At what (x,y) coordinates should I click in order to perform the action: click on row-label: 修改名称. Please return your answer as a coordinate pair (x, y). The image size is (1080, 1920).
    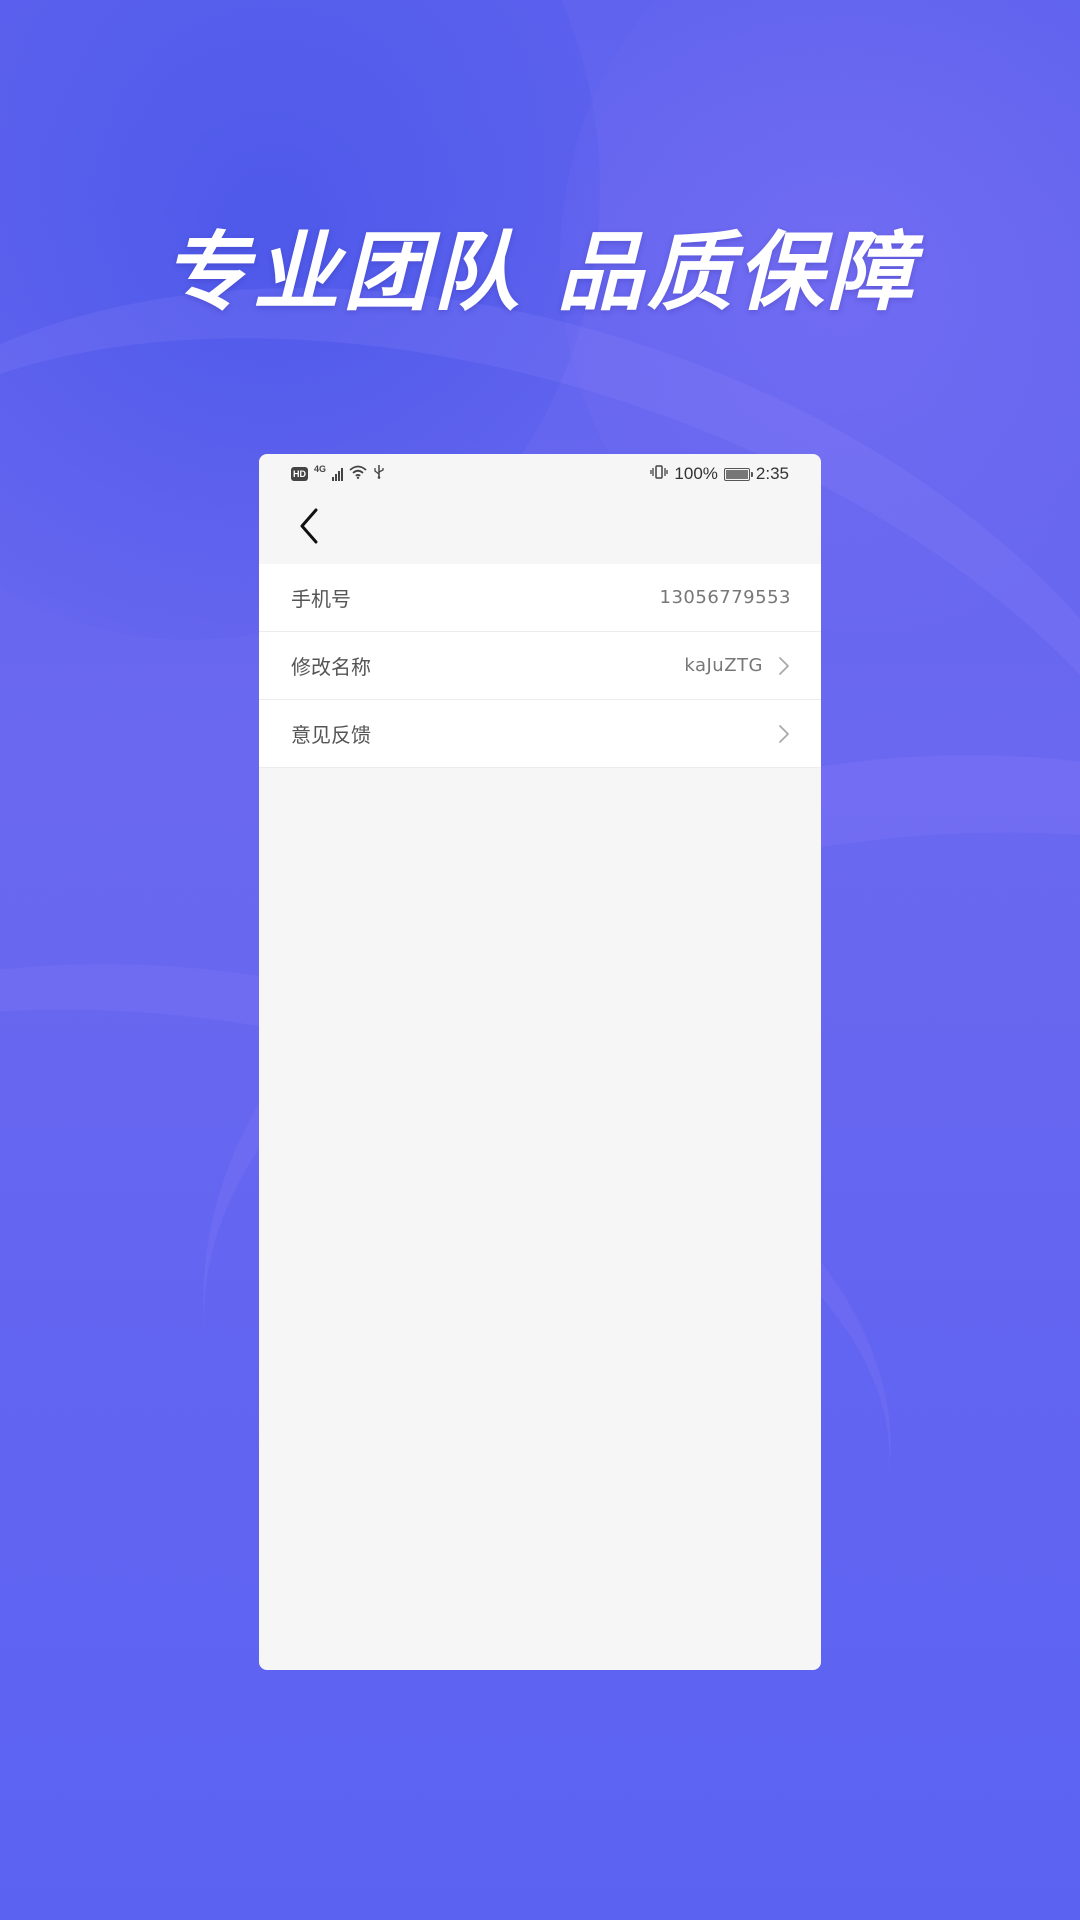
    Looking at the image, I should click on (331, 667).